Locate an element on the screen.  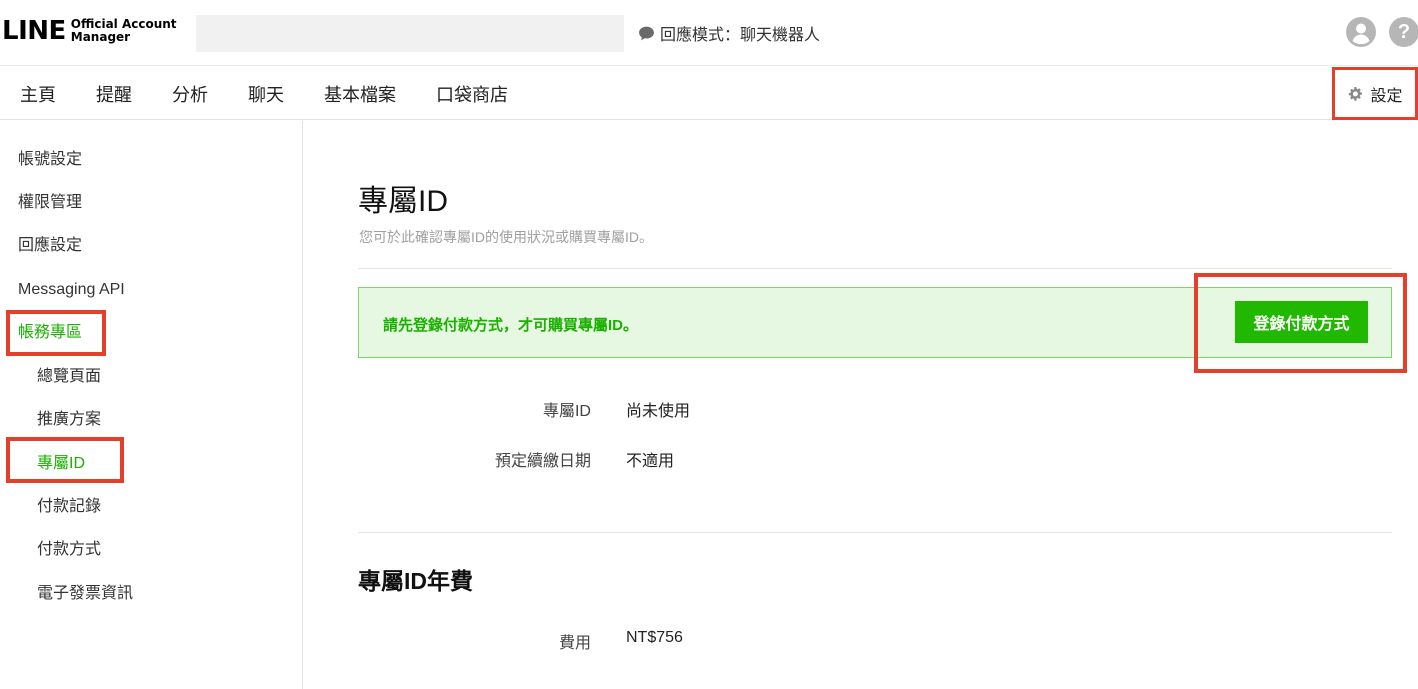
fee-label: 費用 is located at coordinates (574, 643).